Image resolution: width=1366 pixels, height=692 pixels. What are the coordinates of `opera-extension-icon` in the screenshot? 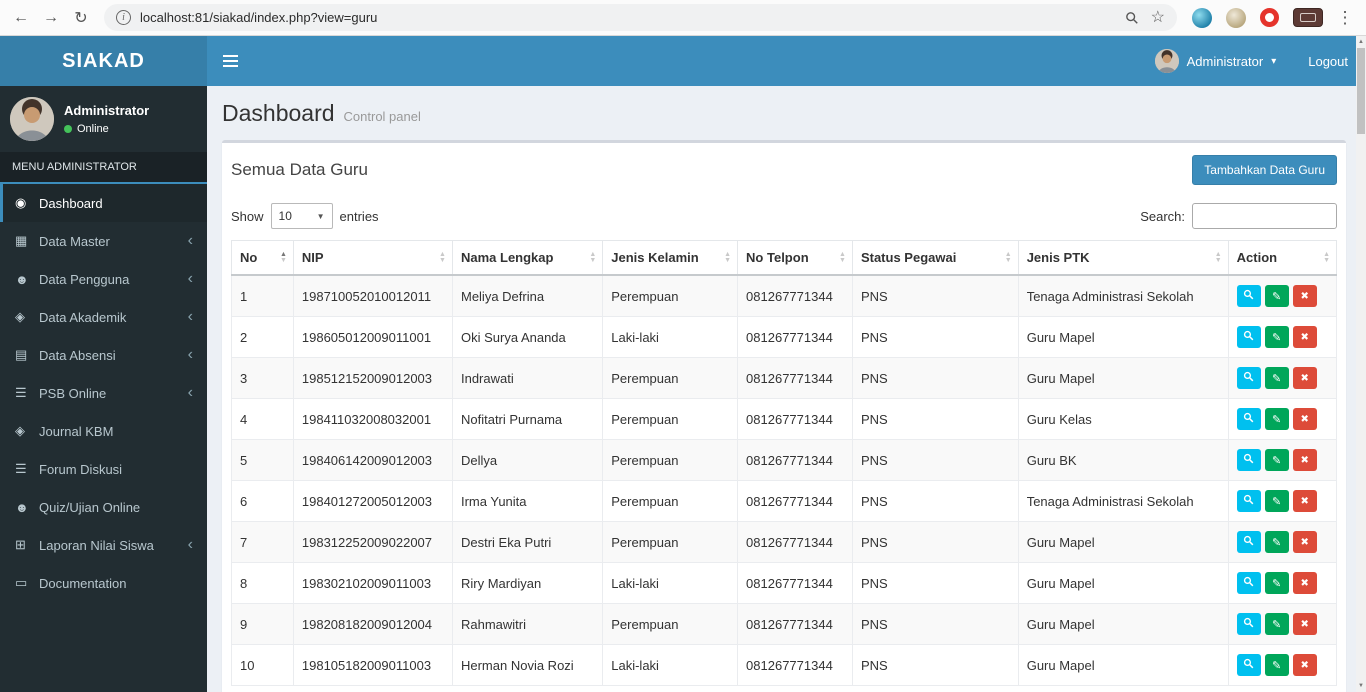 It's located at (1269, 17).